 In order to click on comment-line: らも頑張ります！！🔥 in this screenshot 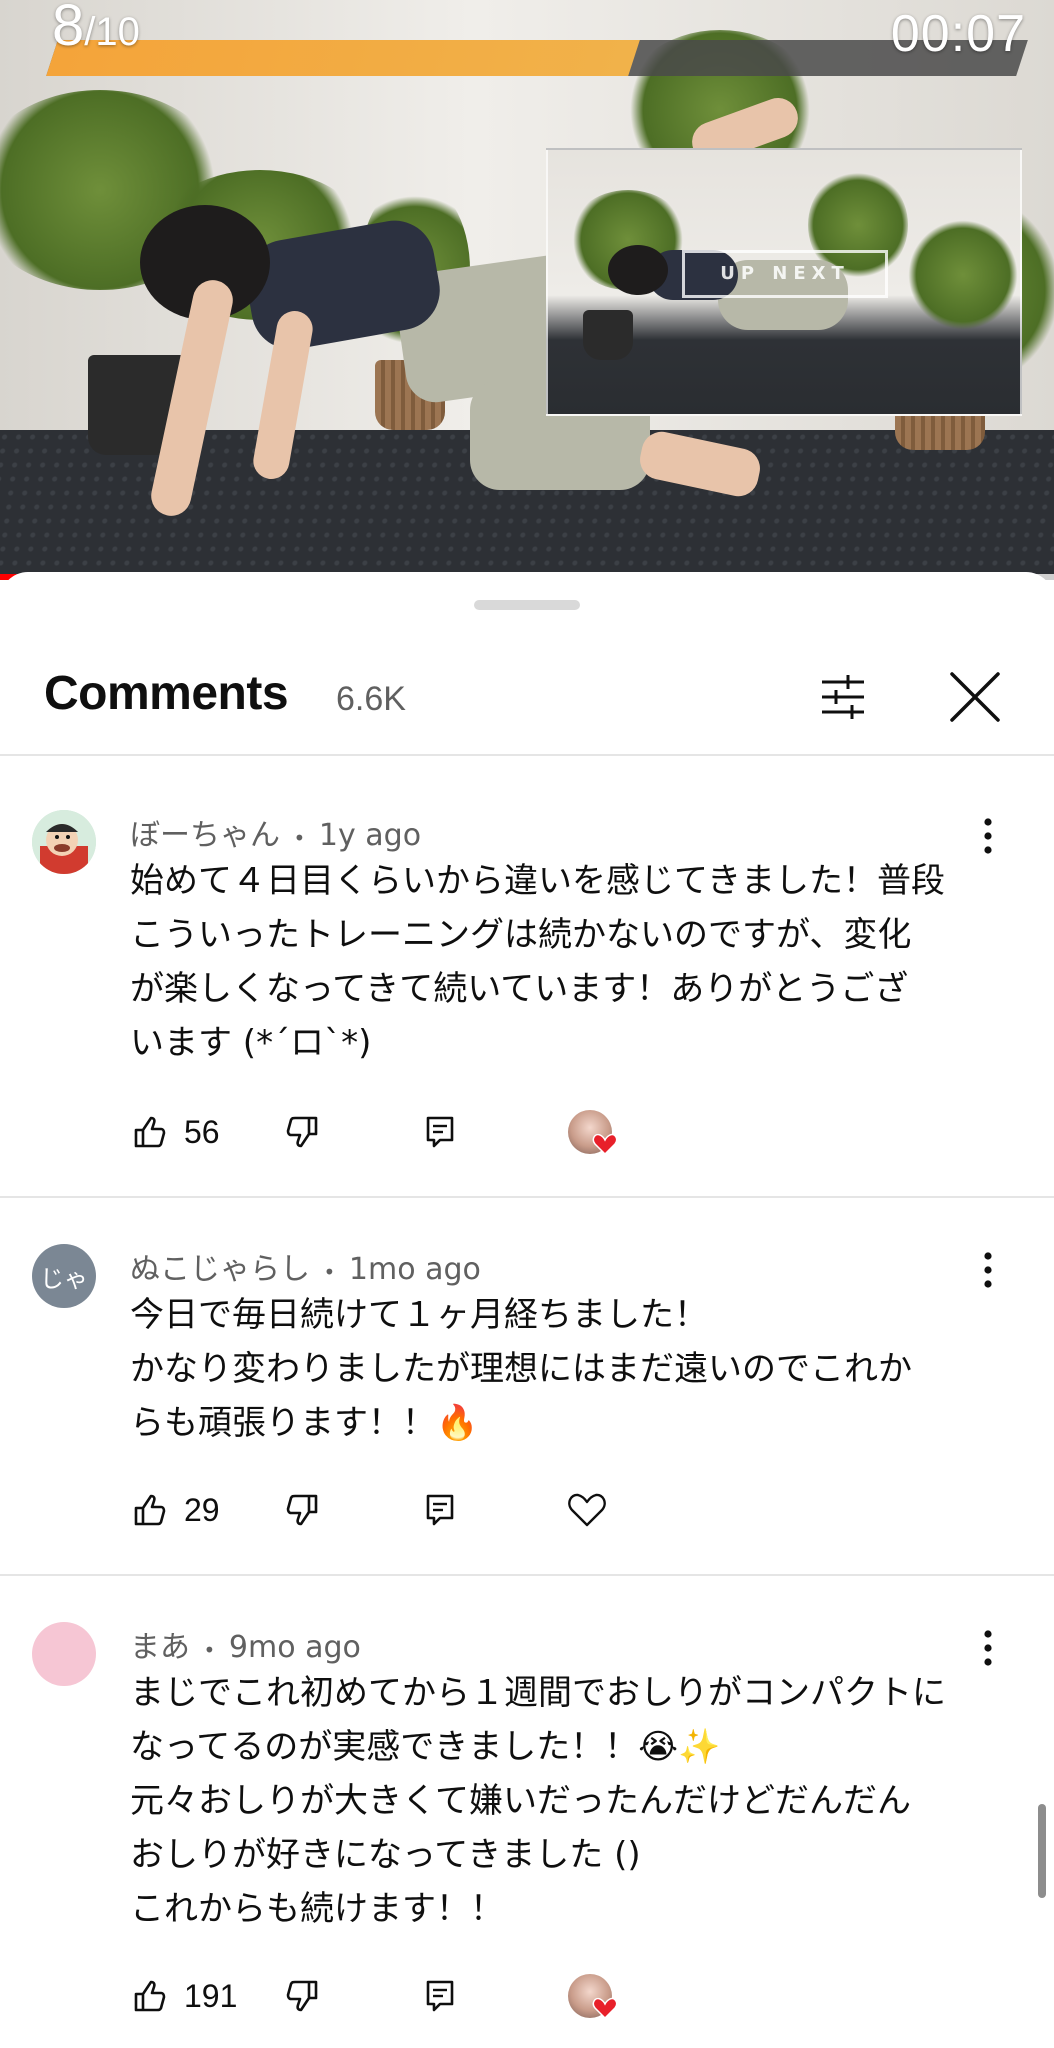, I will do `click(304, 1423)`.